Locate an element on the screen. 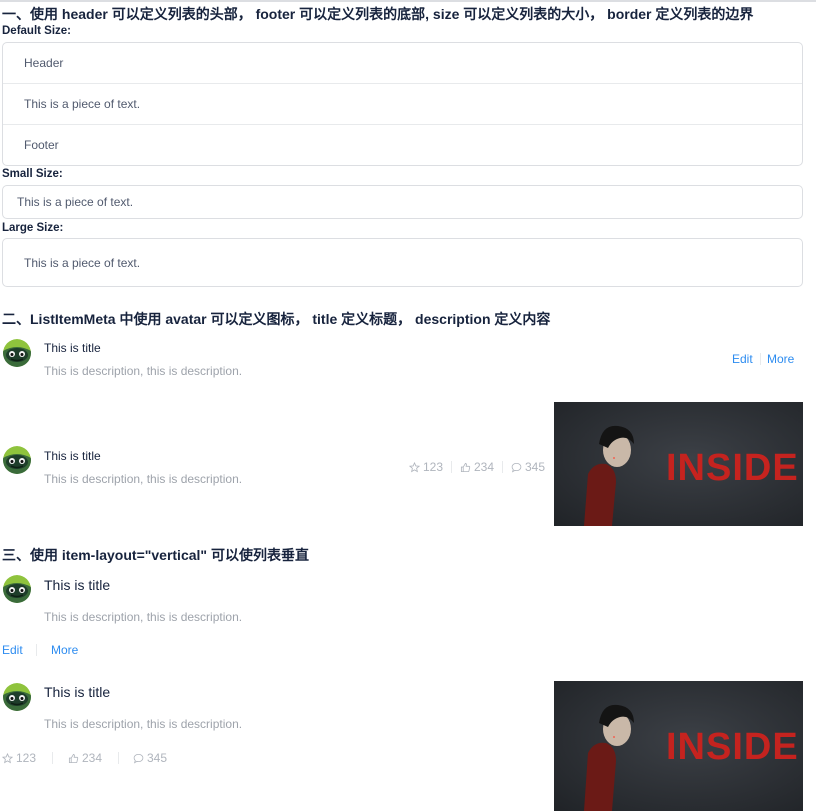 The height and width of the screenshot is (811, 816). section3-heading: 三、使用 item-layout="vertical" 可以使列表垂直 is located at coordinates (155, 555).